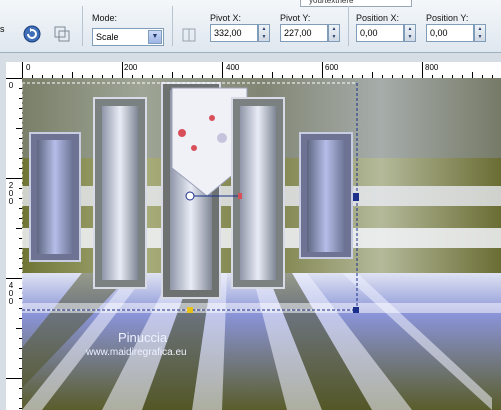  Describe the element at coordinates (155, 37) in the screenshot. I see `chevron-down-icon: ▼` at that location.